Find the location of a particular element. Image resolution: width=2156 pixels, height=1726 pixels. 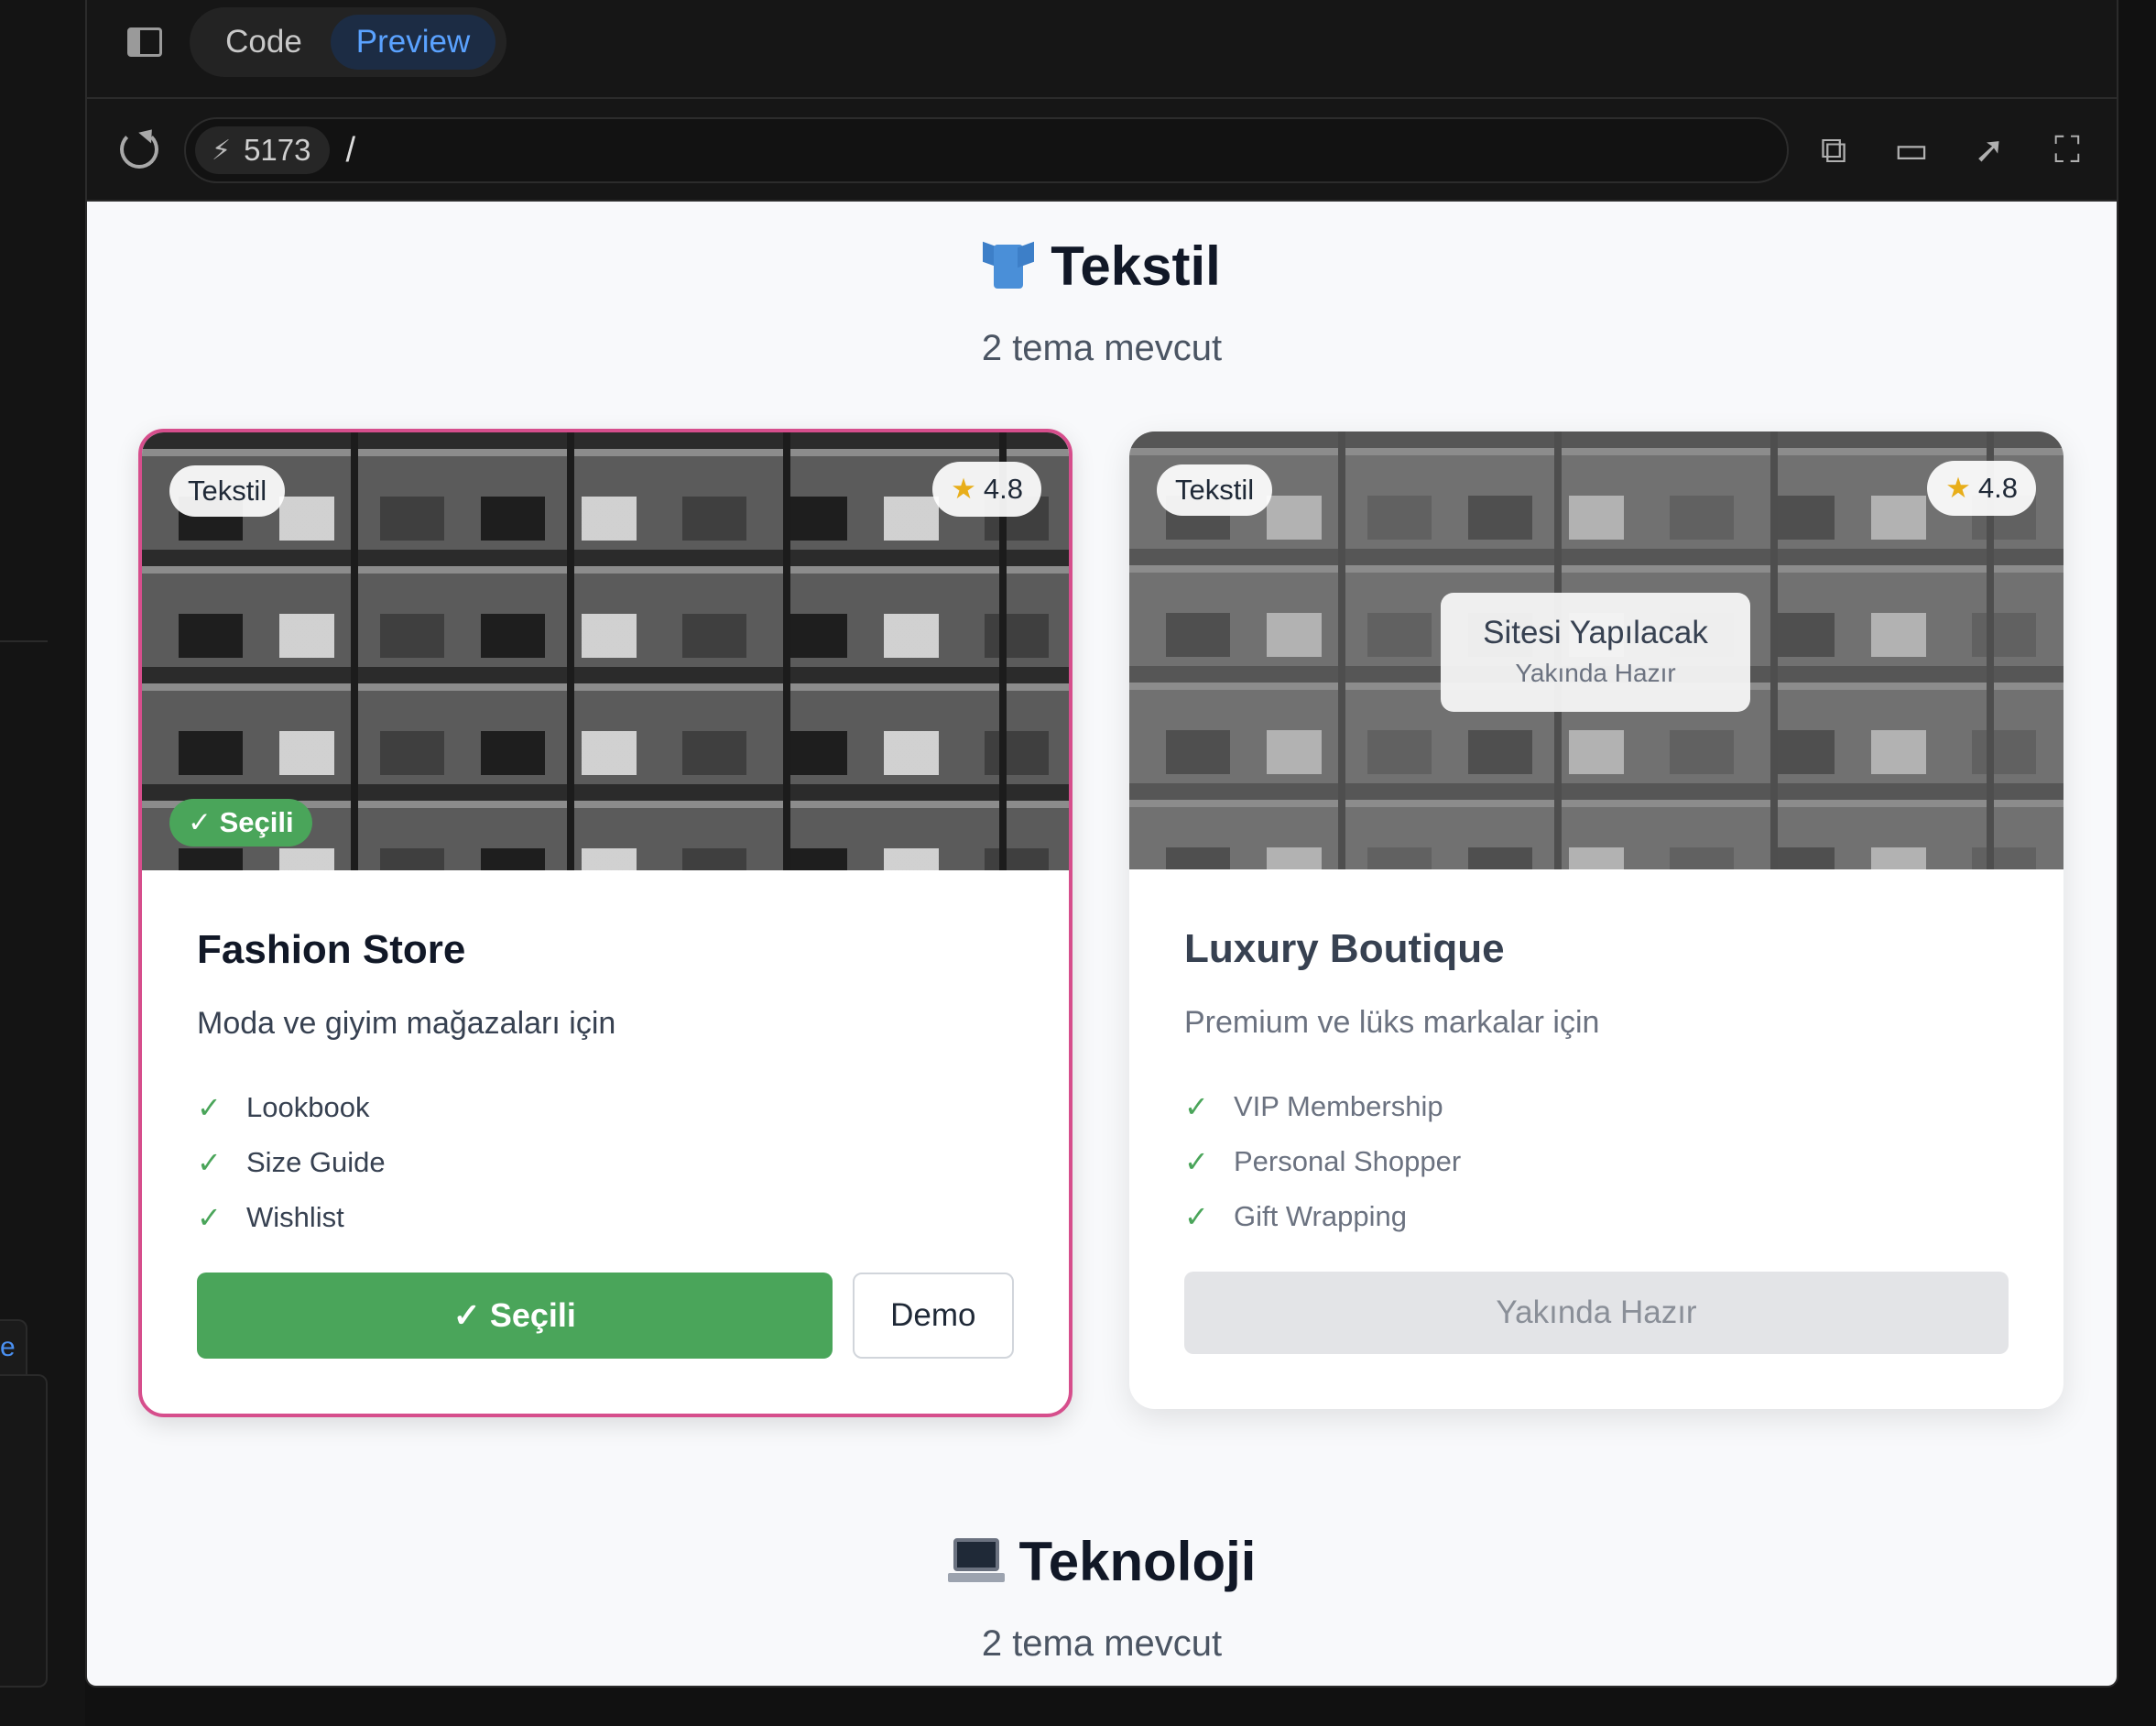

section-title-tekstil: Tekstil is located at coordinates (1102, 266).